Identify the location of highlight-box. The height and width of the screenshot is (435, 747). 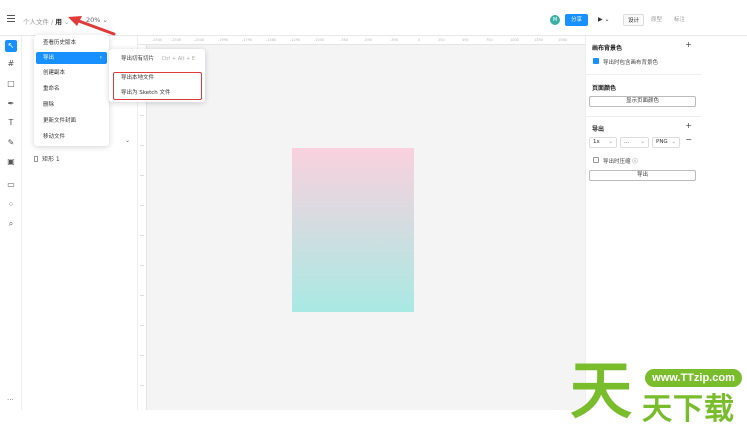
(157, 86).